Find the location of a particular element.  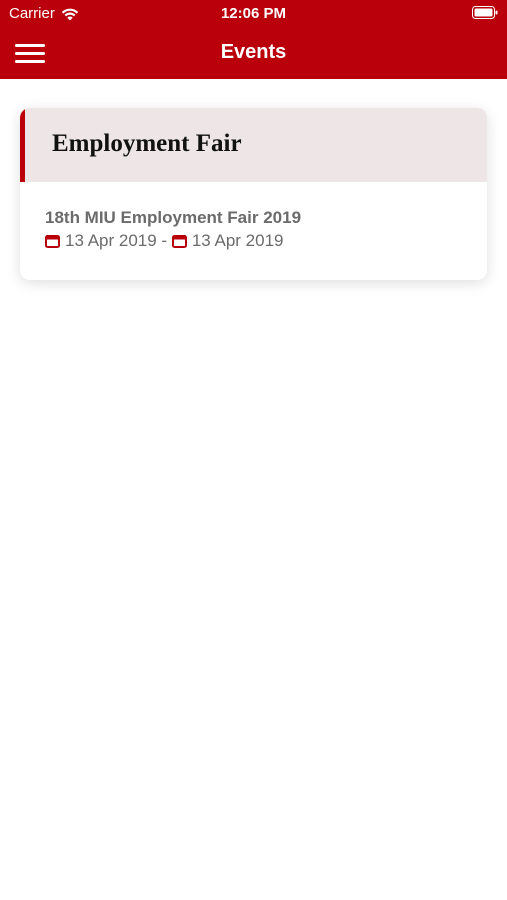

event-dates: 13 Apr 2019 - 13 Apr 2019 is located at coordinates (164, 241).